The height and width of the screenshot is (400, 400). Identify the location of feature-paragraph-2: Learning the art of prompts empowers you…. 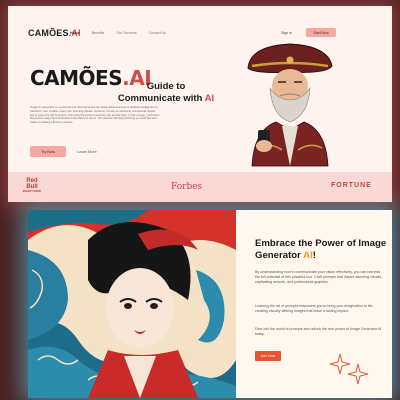
(314, 308).